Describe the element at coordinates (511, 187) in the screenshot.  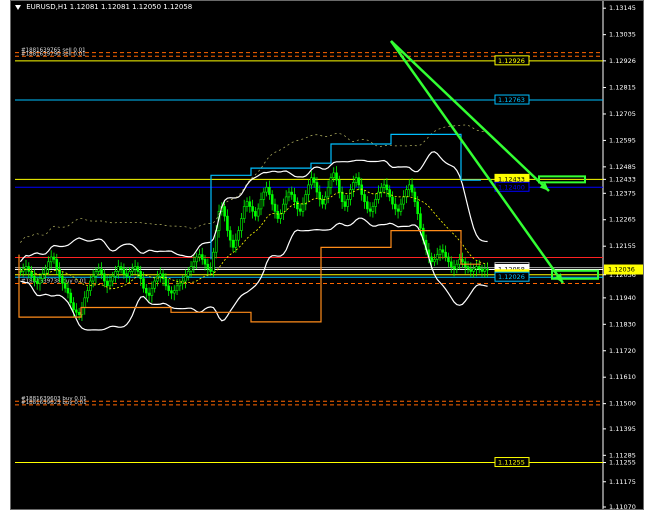
I see `level-blue-badge-text: 1.12400` at that location.